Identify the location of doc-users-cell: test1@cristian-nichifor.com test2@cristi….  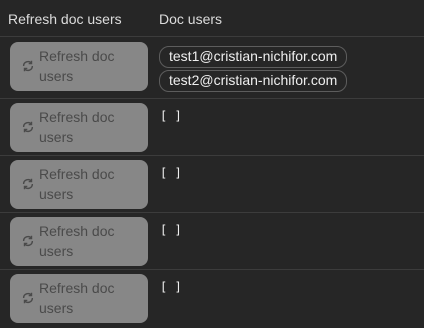
(253, 70).